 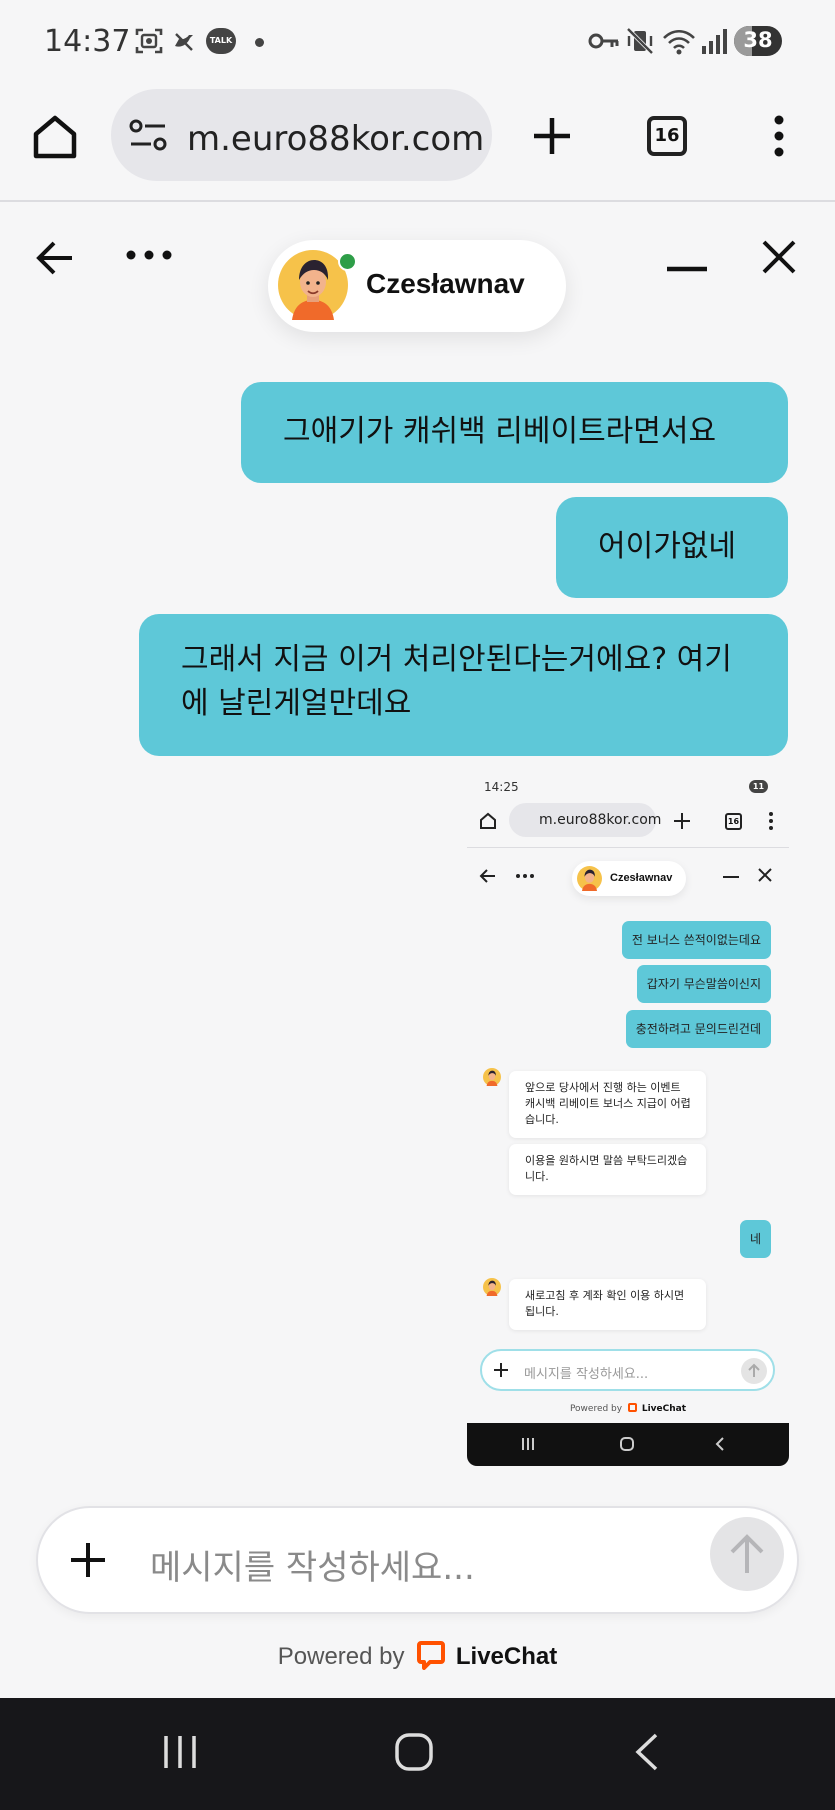 What do you see at coordinates (87, 41) in the screenshot?
I see `status-time: 14:37` at bounding box center [87, 41].